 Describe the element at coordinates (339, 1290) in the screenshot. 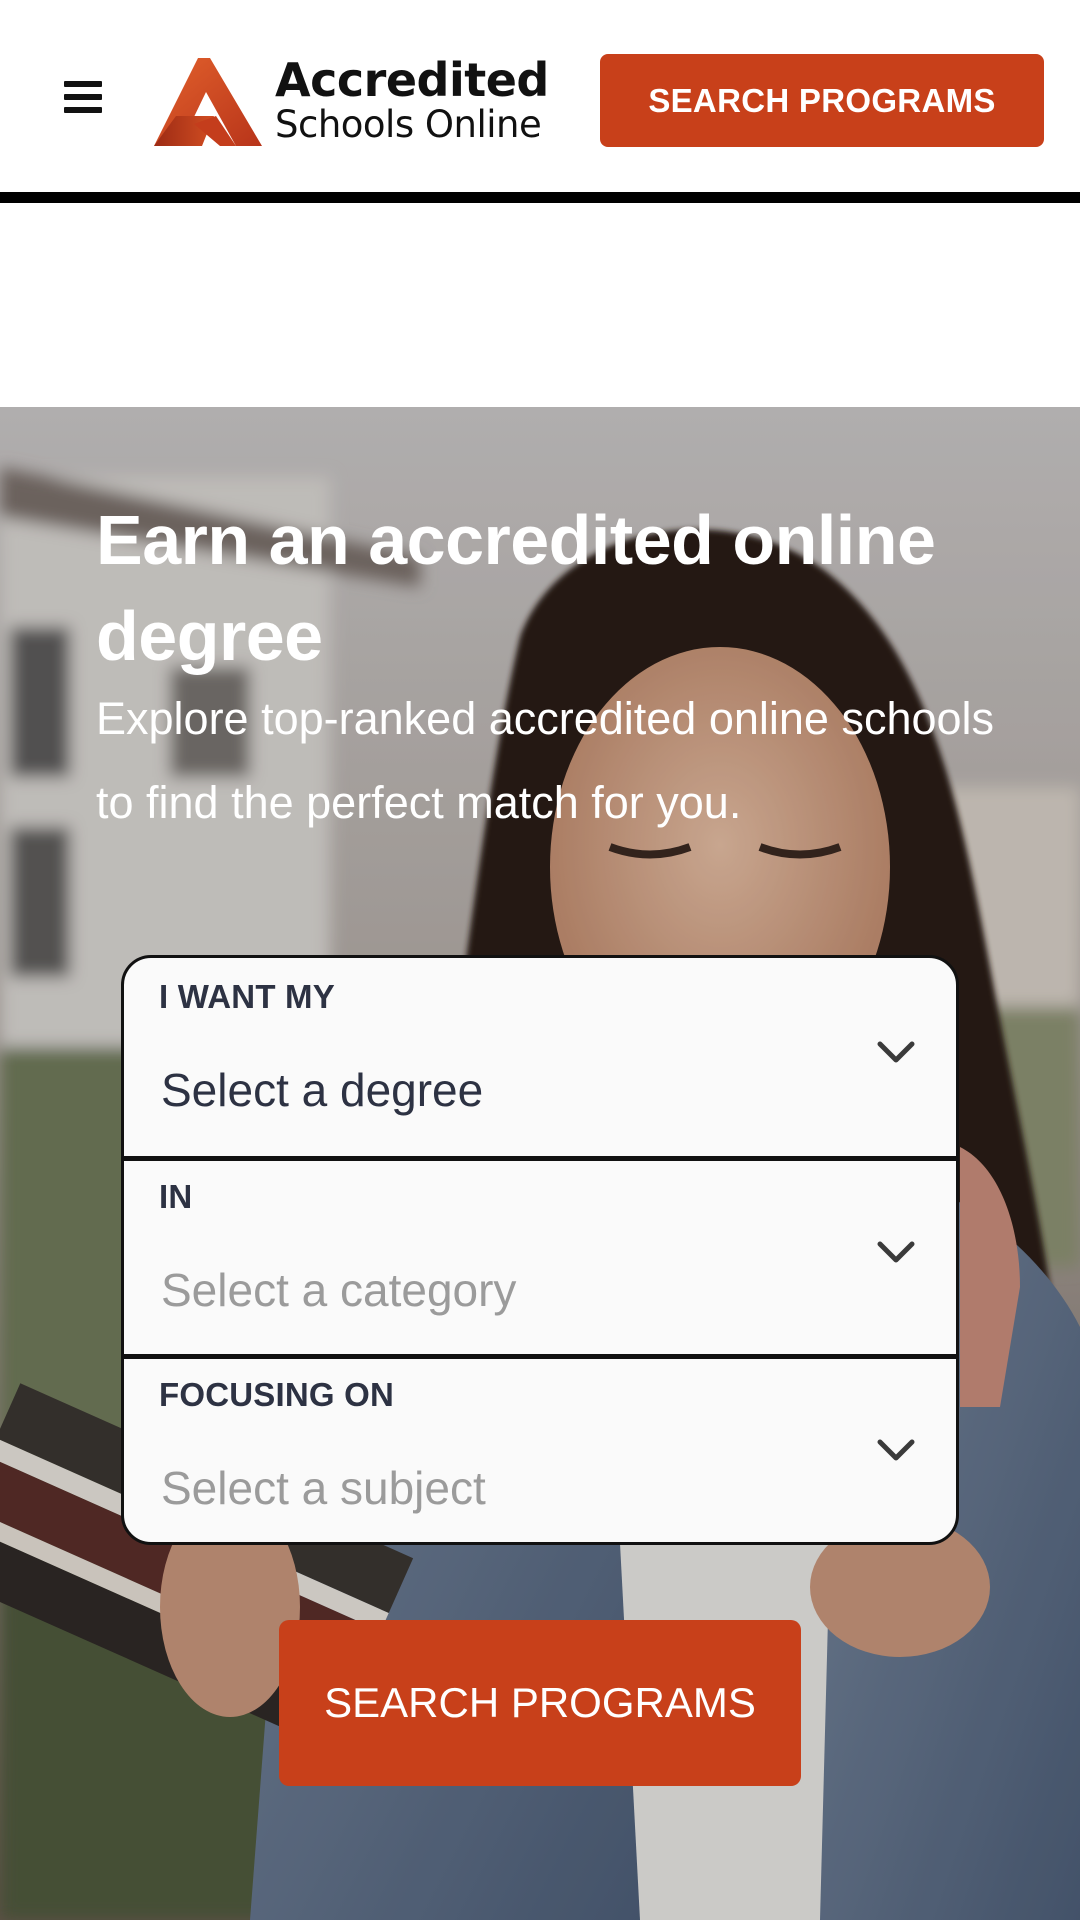

I see `category-select-value: Select a category` at that location.